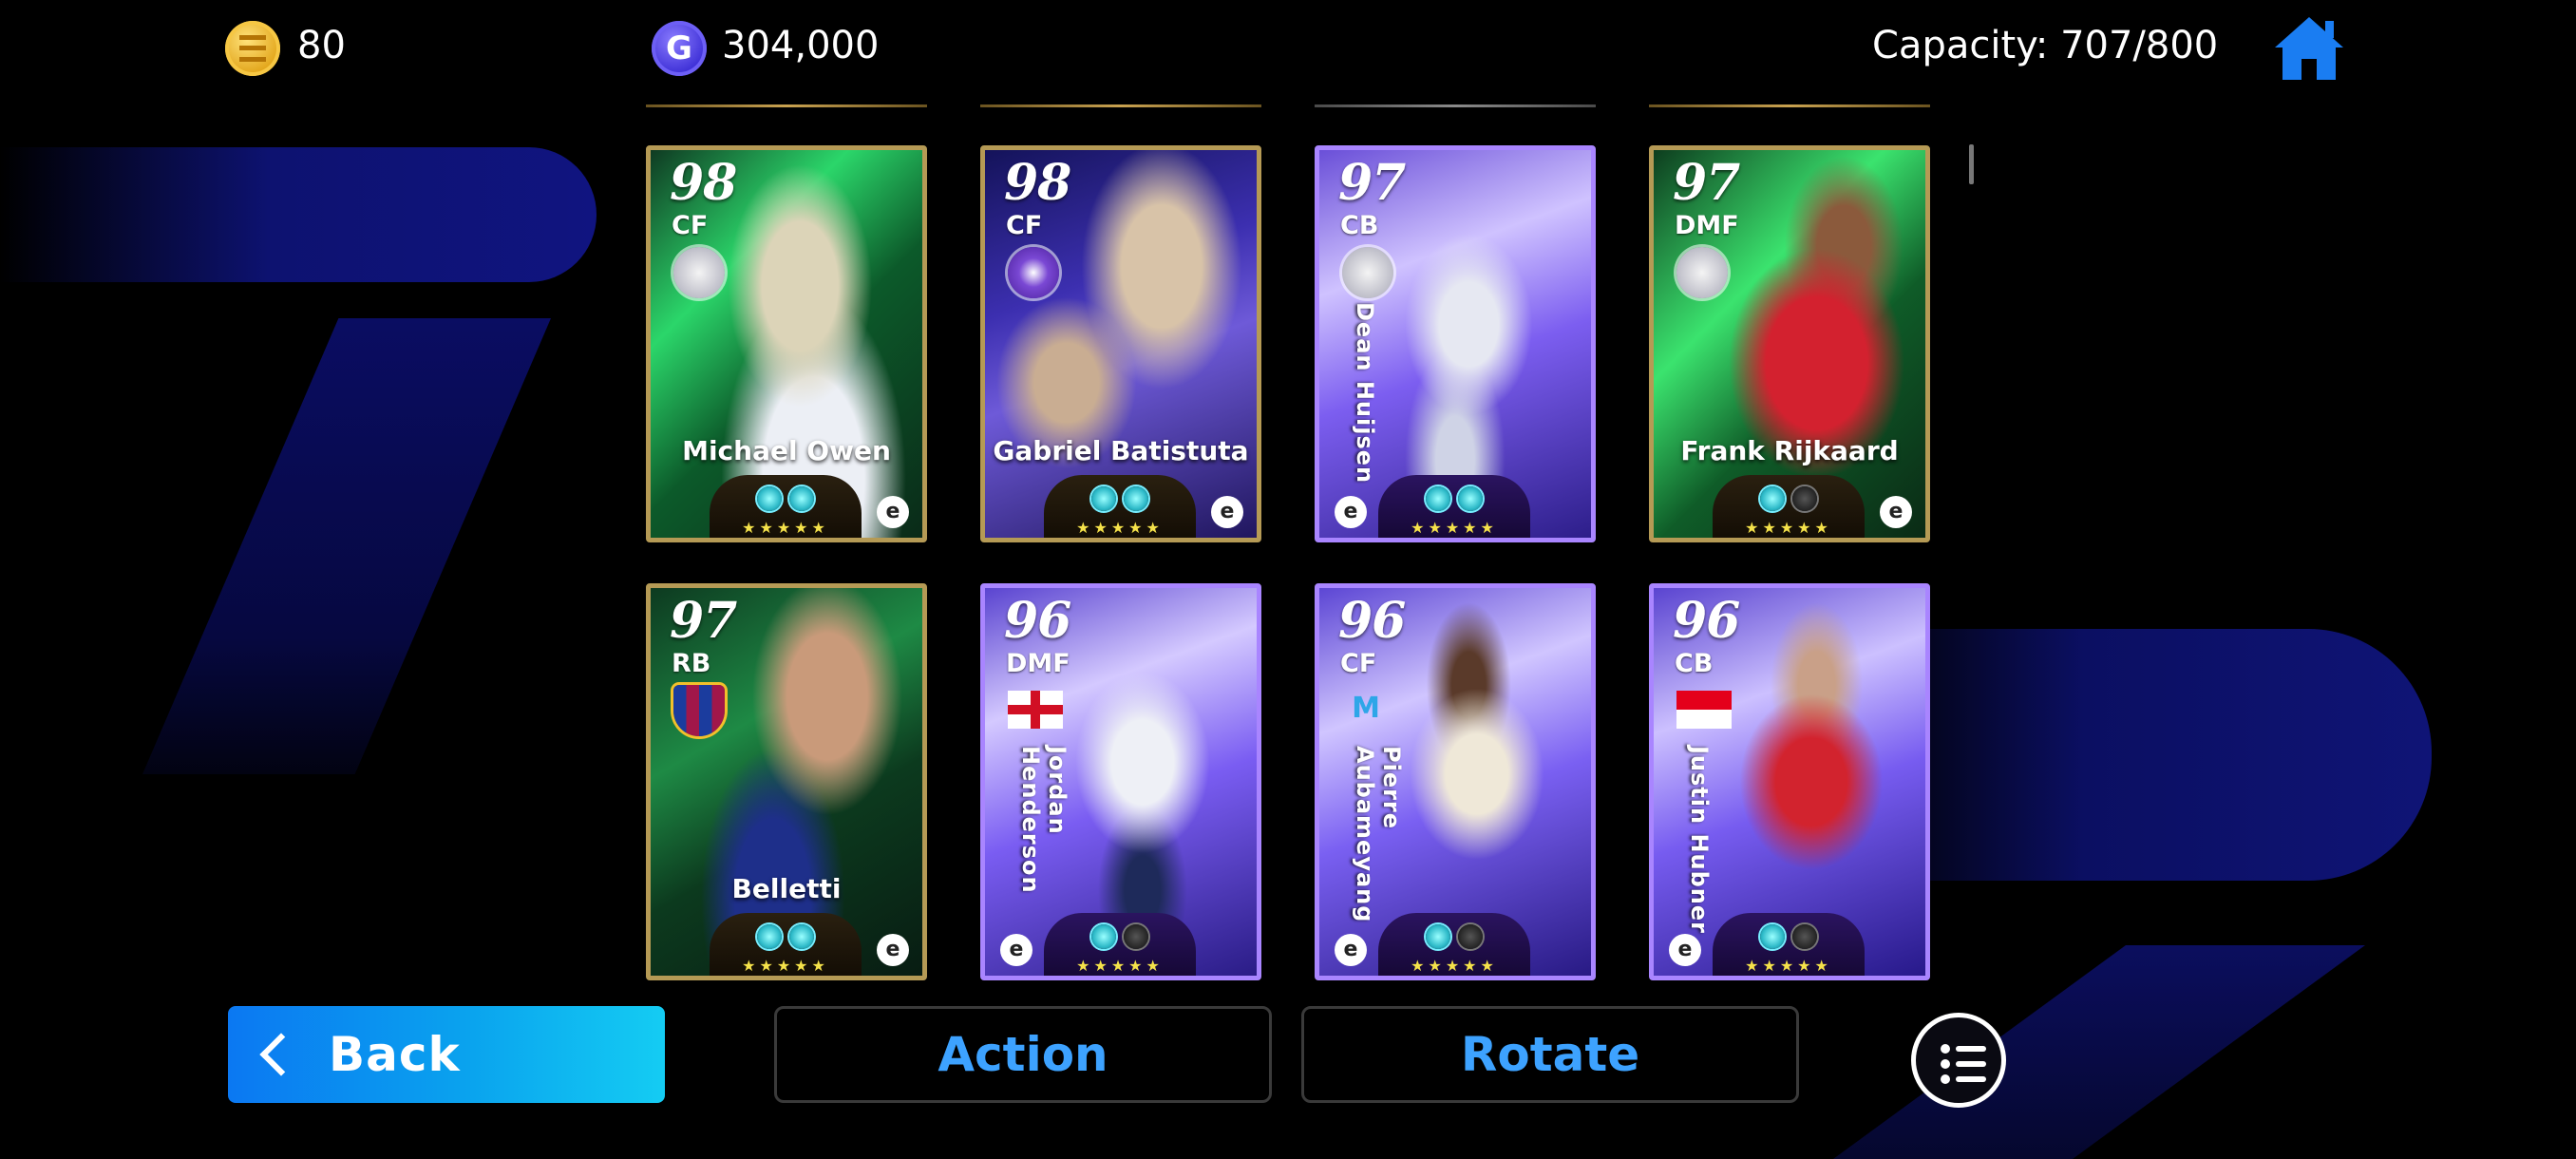 This screenshot has width=2576, height=1159. What do you see at coordinates (253, 48) in the screenshot?
I see `coin-icon` at bounding box center [253, 48].